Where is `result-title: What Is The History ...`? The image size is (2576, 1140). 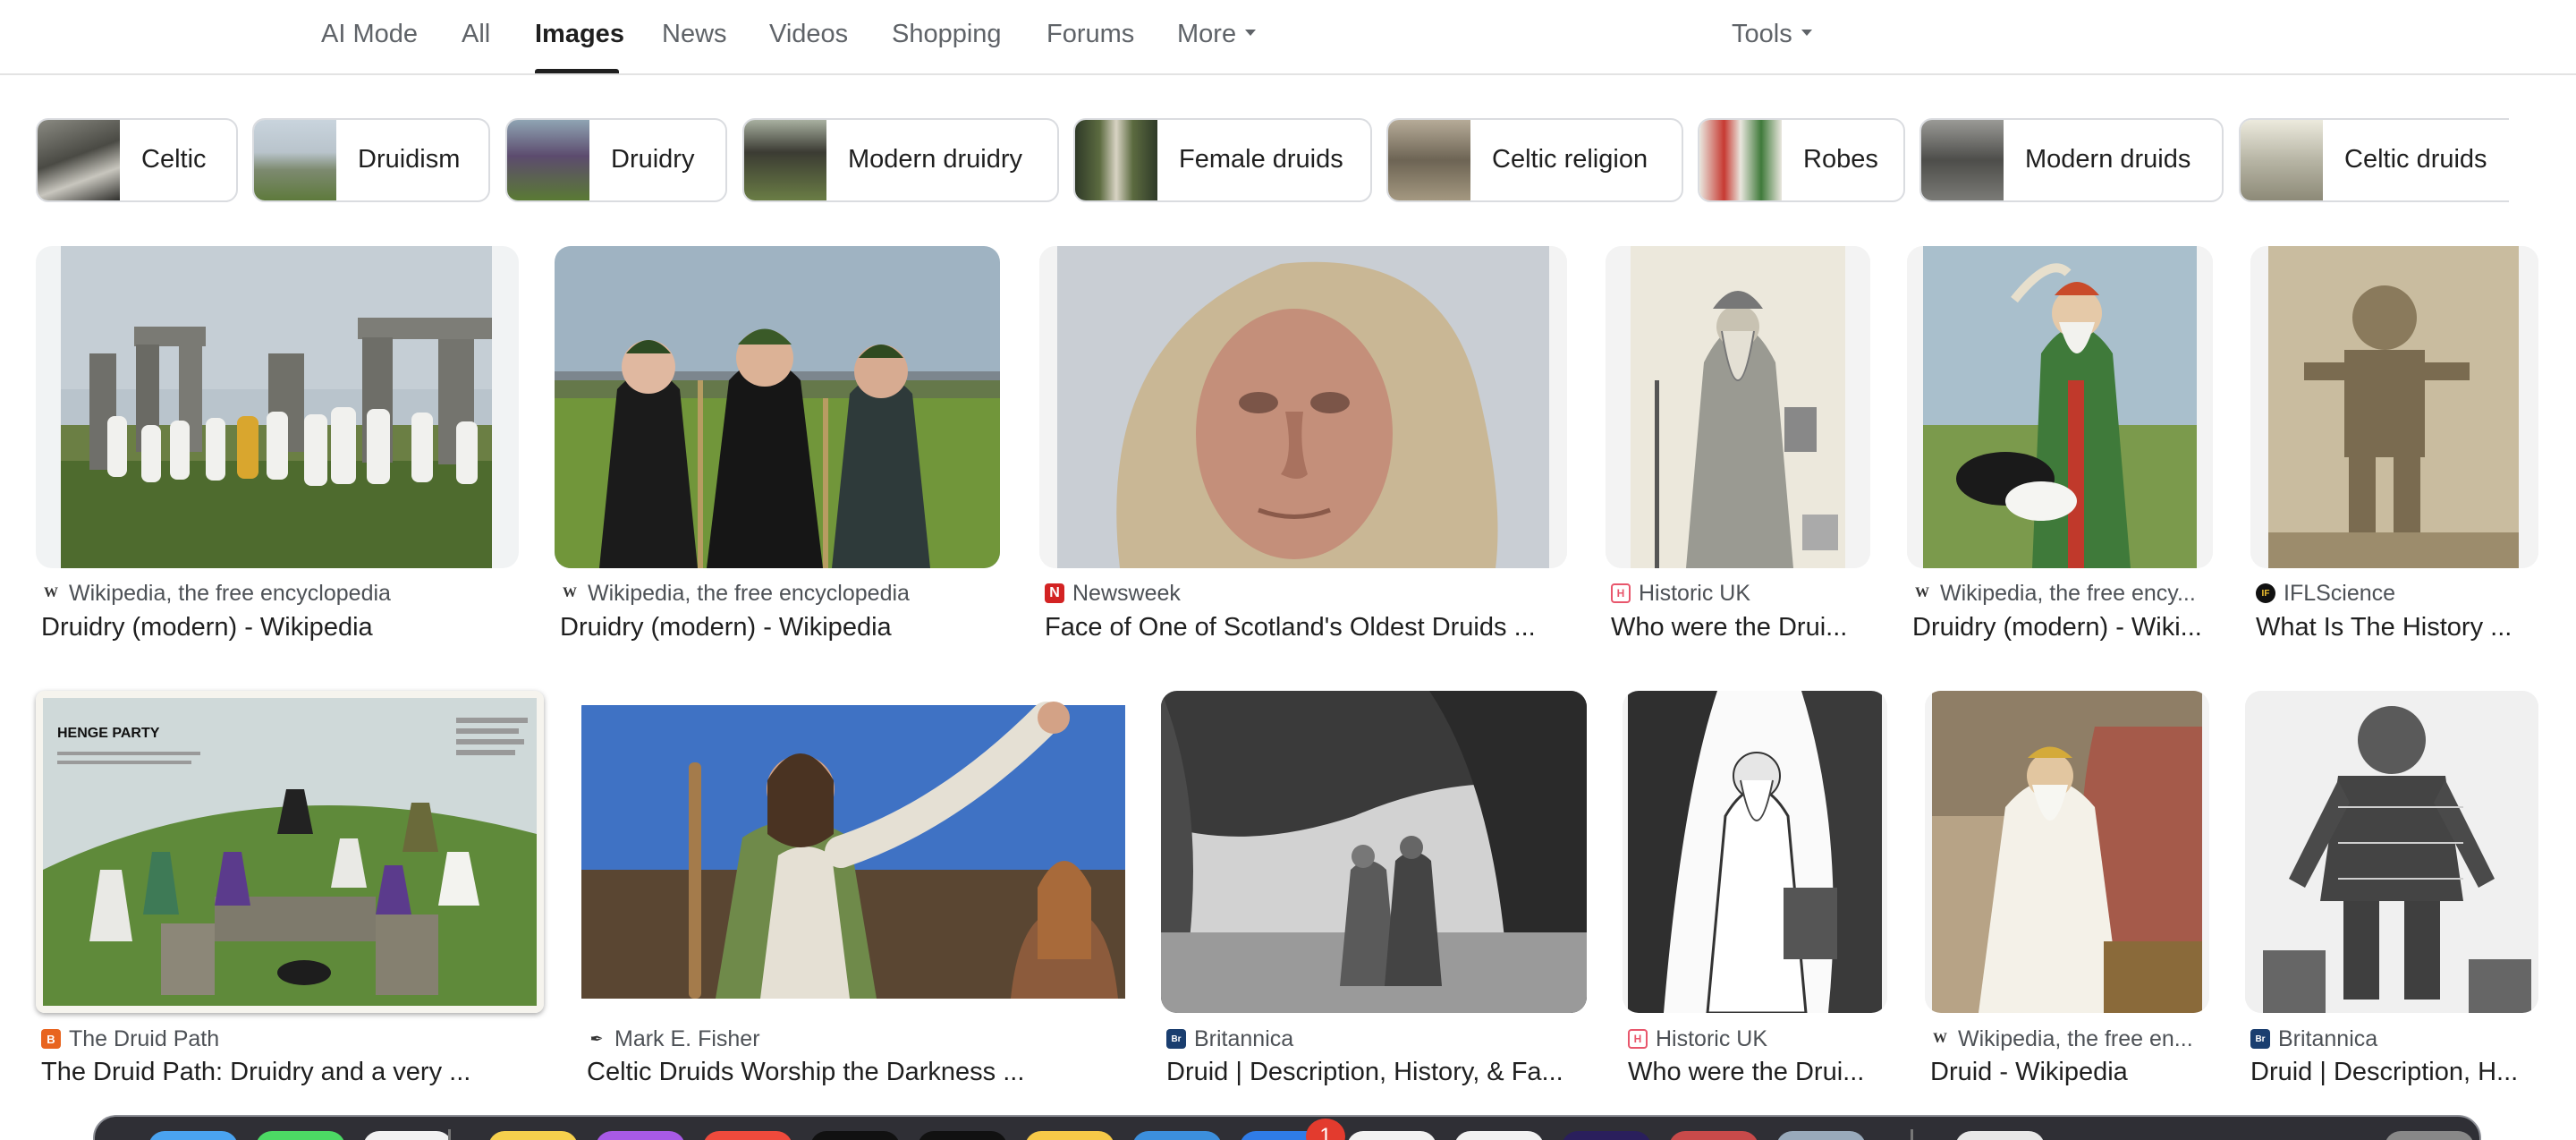
result-title: What Is The History ... is located at coordinates (2397, 627).